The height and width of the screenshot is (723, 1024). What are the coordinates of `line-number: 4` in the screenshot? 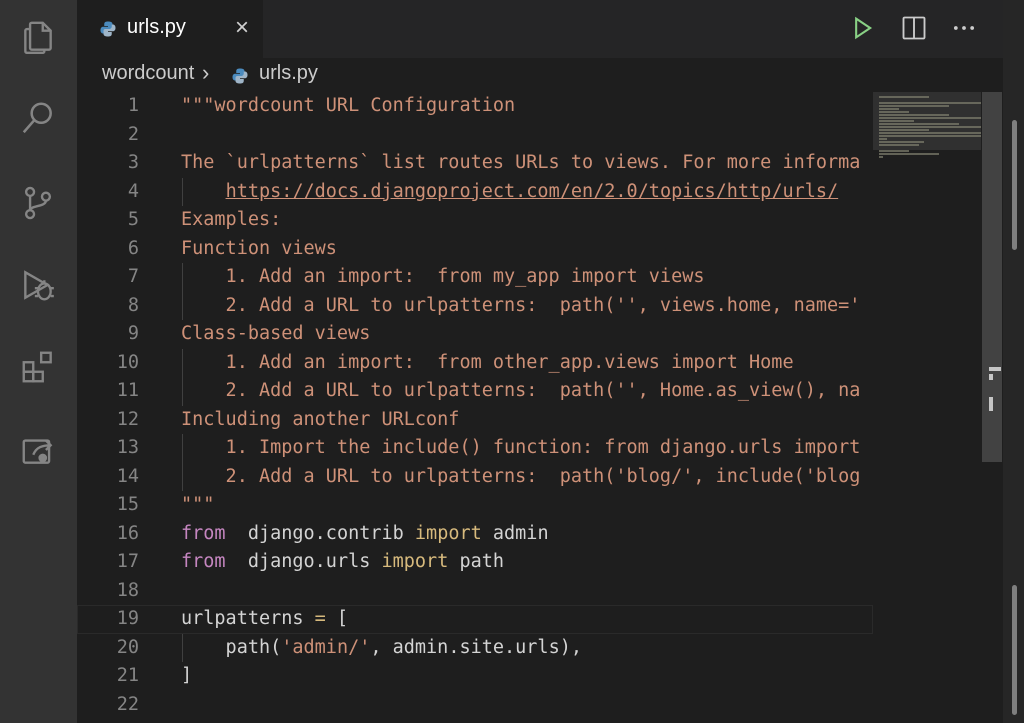 It's located at (133, 191).